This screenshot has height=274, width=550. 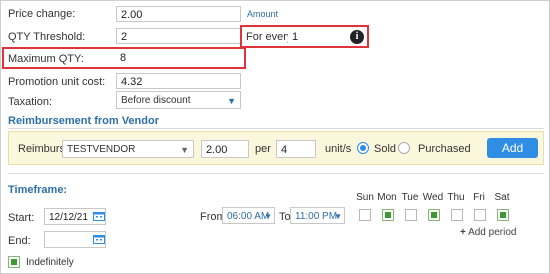 What do you see at coordinates (433, 197) in the screenshot?
I see `day-label-wed: Wed` at bounding box center [433, 197].